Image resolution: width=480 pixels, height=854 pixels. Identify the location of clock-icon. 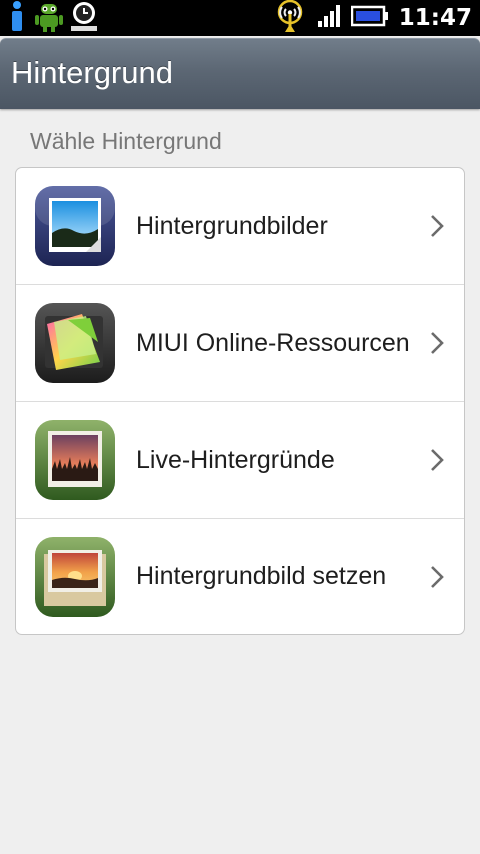
(84, 18).